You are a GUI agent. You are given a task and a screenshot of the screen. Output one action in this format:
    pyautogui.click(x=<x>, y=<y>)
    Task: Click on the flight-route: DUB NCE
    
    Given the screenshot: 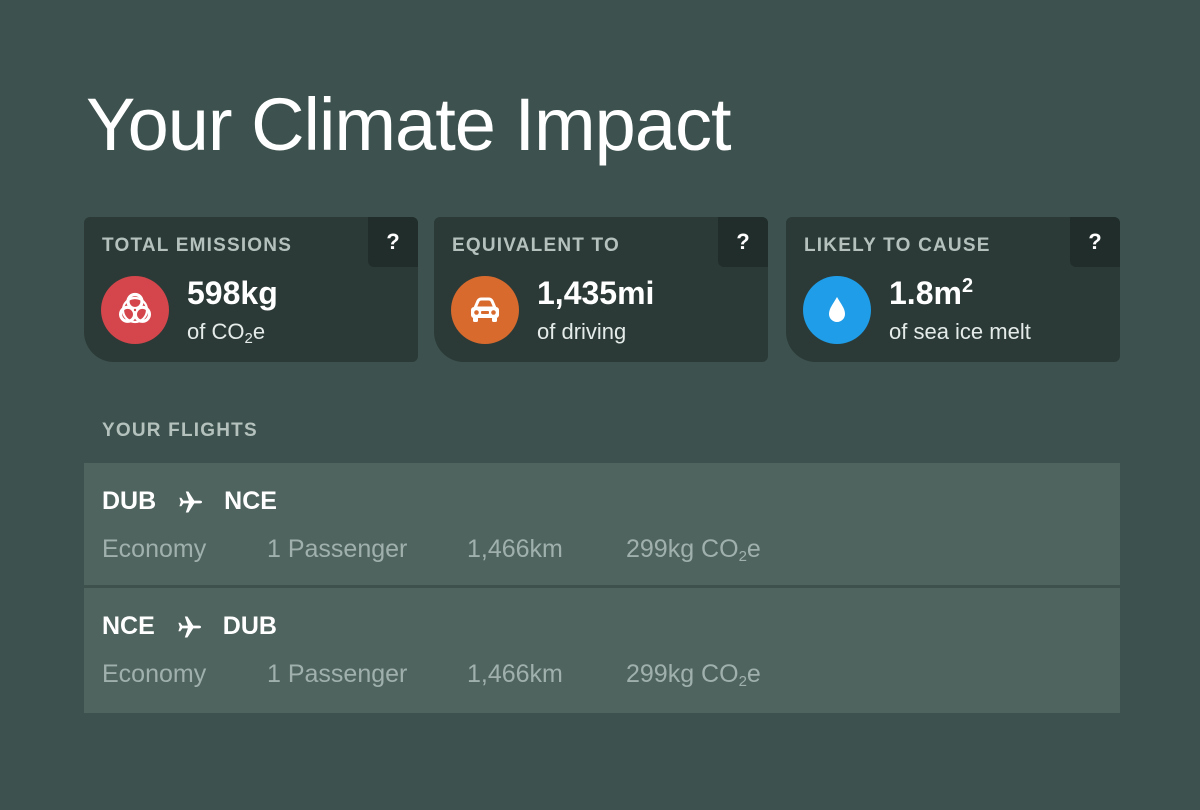 What is the action you would take?
    pyautogui.click(x=189, y=501)
    